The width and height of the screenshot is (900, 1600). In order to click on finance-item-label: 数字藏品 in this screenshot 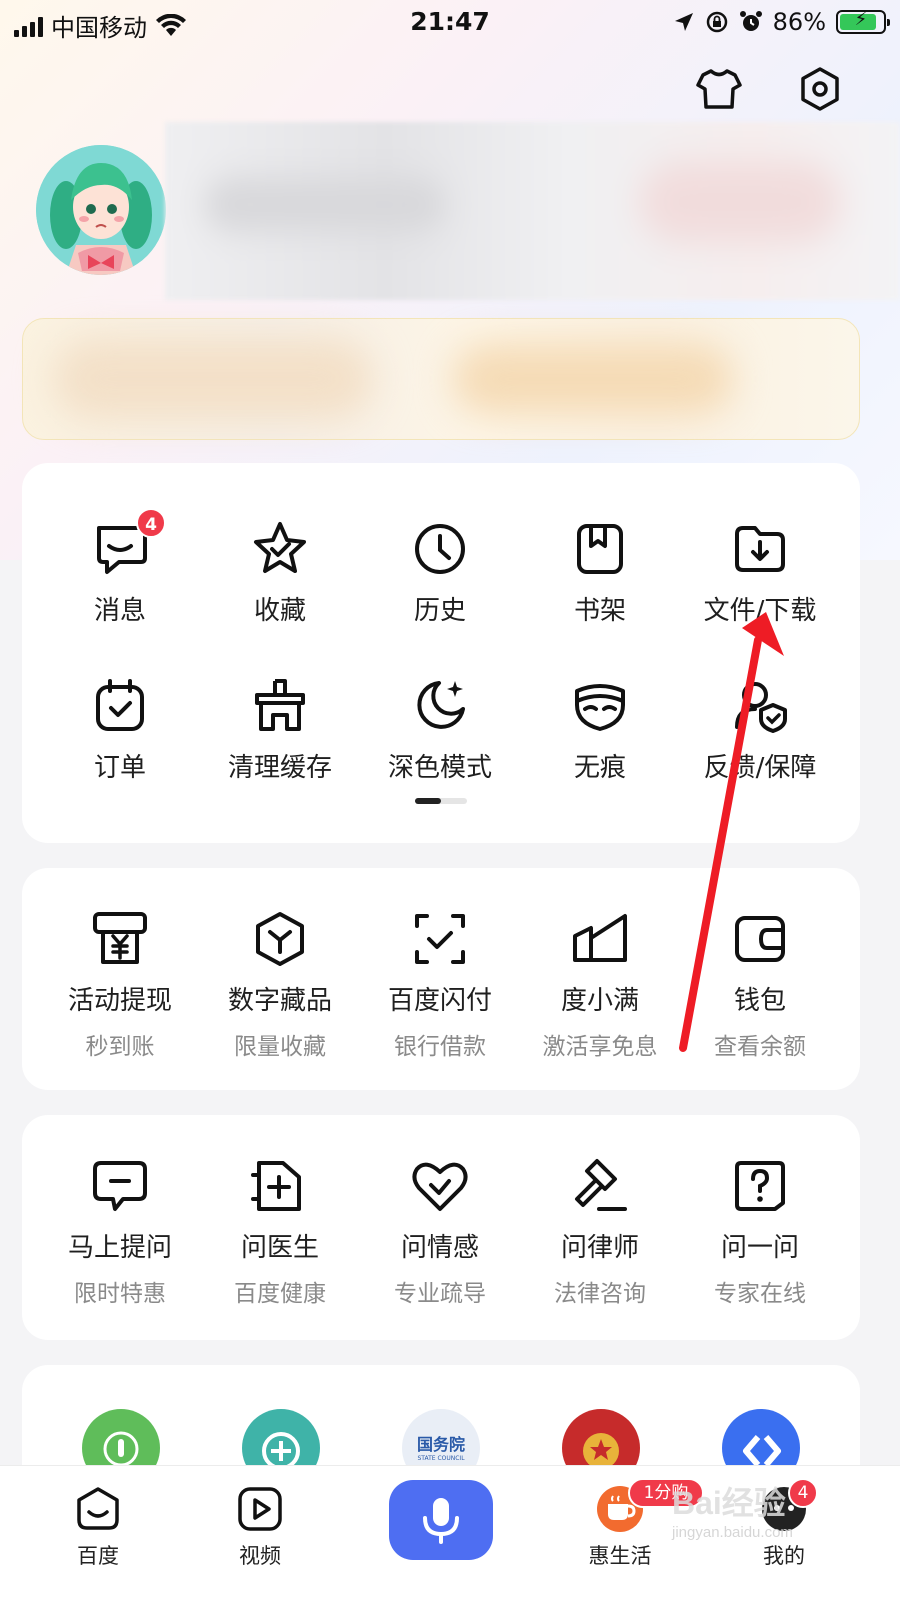, I will do `click(279, 1001)`.